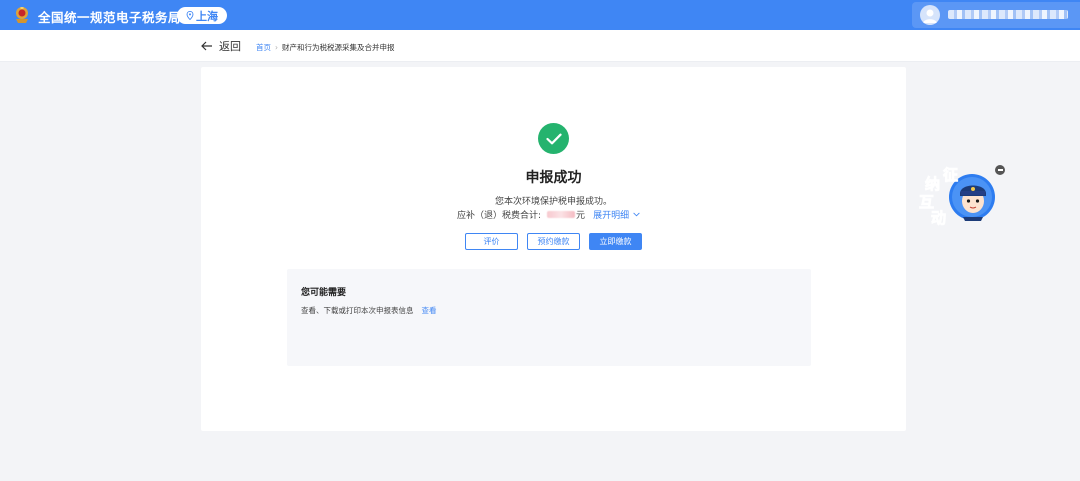 The height and width of the screenshot is (481, 1080). What do you see at coordinates (324, 293) in the screenshot?
I see `suggestion-title: 您可能需要` at bounding box center [324, 293].